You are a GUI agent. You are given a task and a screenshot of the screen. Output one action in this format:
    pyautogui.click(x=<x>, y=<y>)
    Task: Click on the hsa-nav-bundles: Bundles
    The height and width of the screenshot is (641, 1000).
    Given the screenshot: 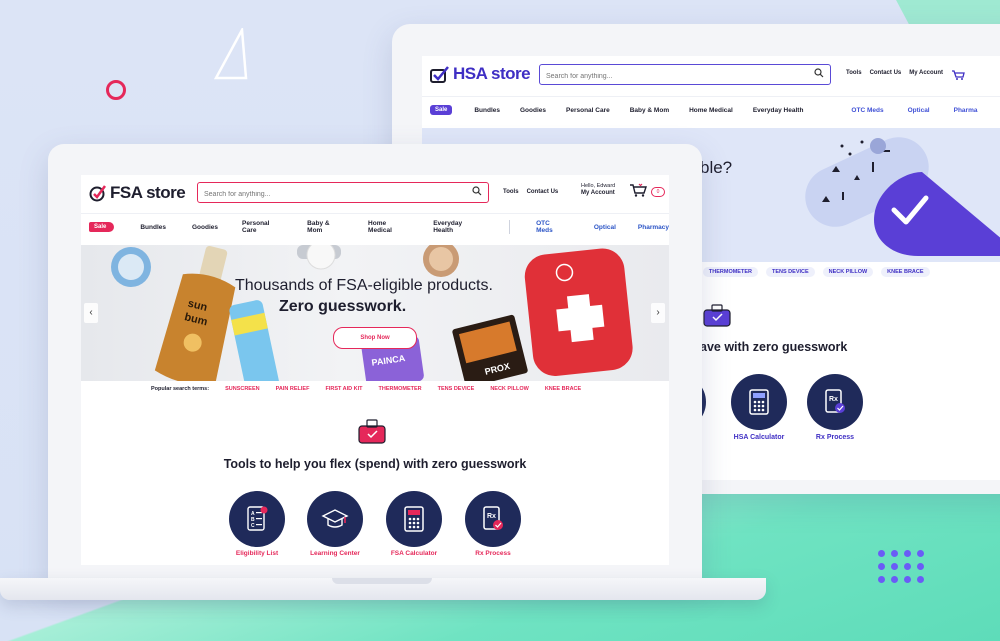 What is the action you would take?
    pyautogui.click(x=487, y=110)
    